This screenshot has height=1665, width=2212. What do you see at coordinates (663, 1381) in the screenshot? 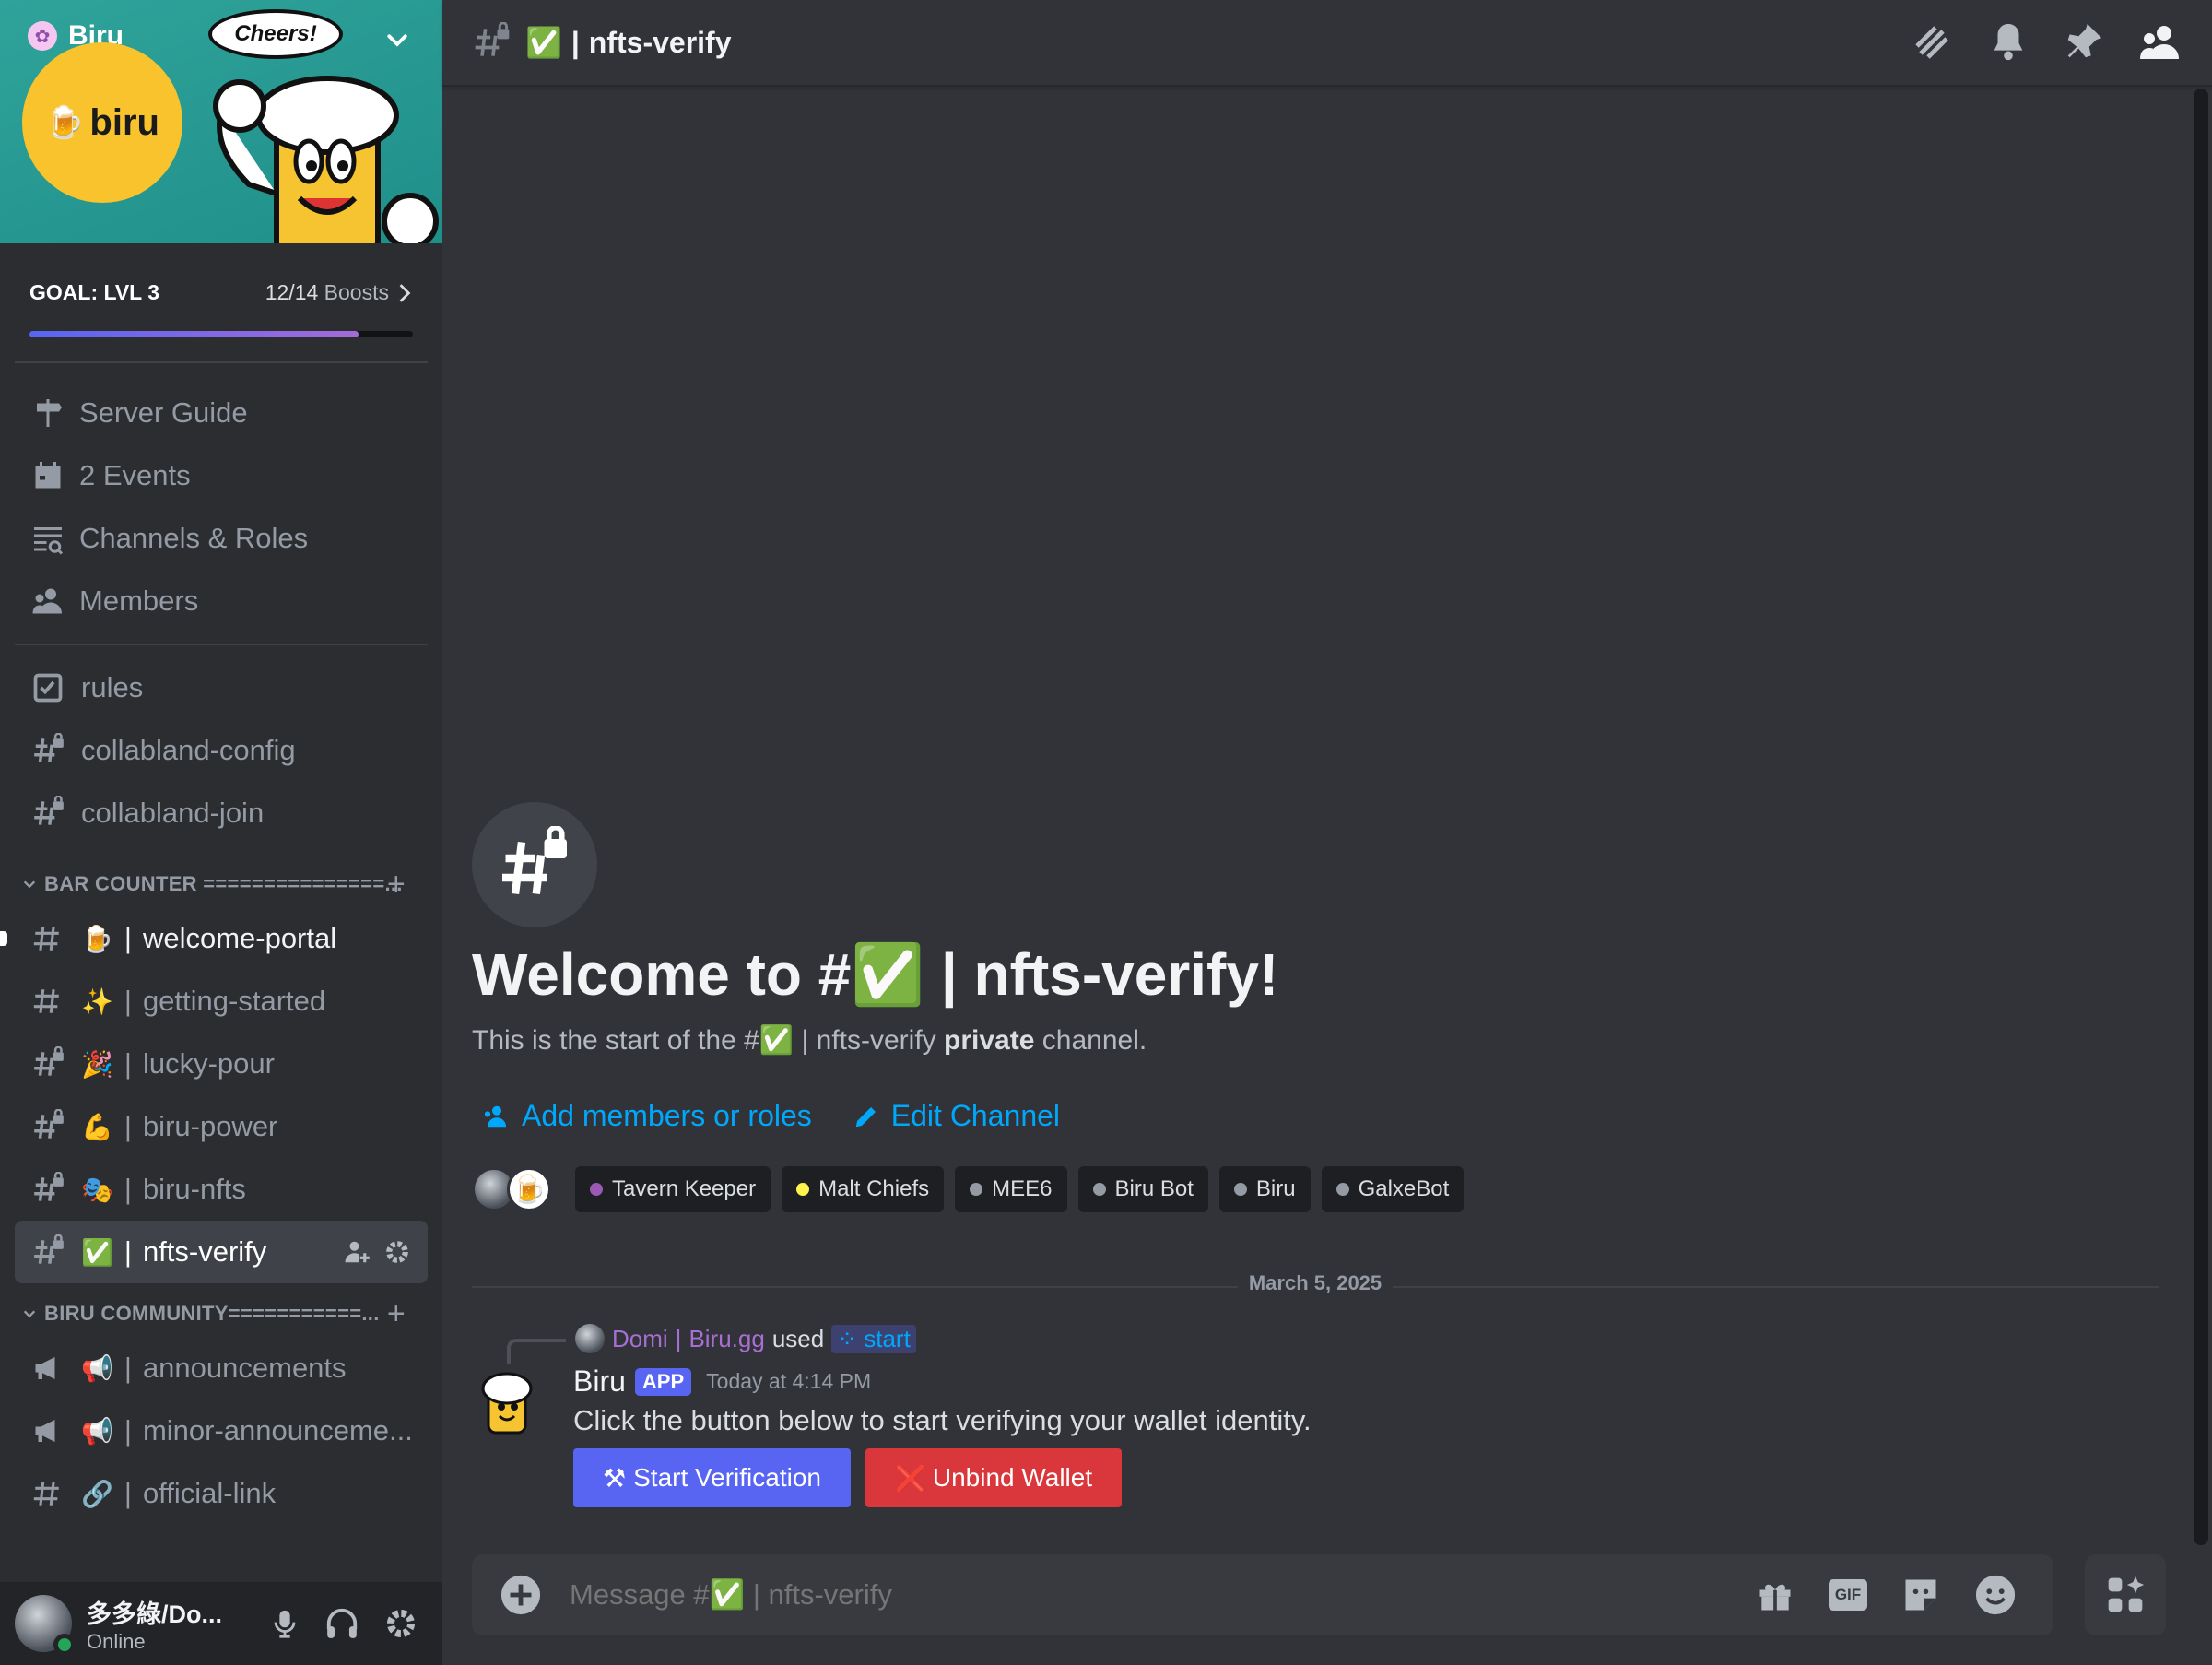
I see `app-badge: APP` at bounding box center [663, 1381].